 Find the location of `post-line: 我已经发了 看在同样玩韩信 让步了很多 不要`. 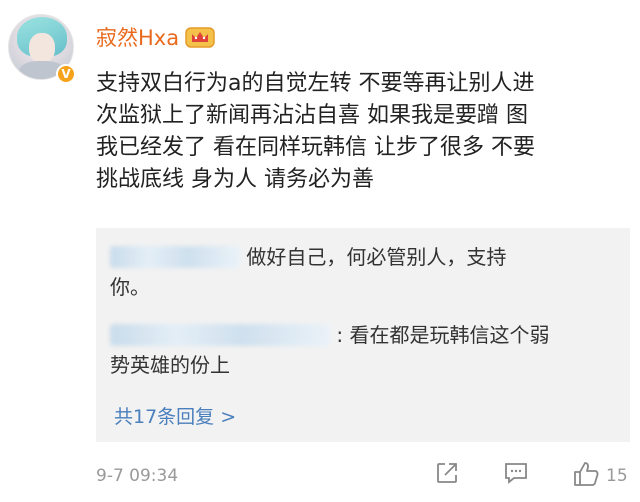

post-line: 我已经发了 看在同样玩韩信 让步了很多 不要 is located at coordinates (315, 147).